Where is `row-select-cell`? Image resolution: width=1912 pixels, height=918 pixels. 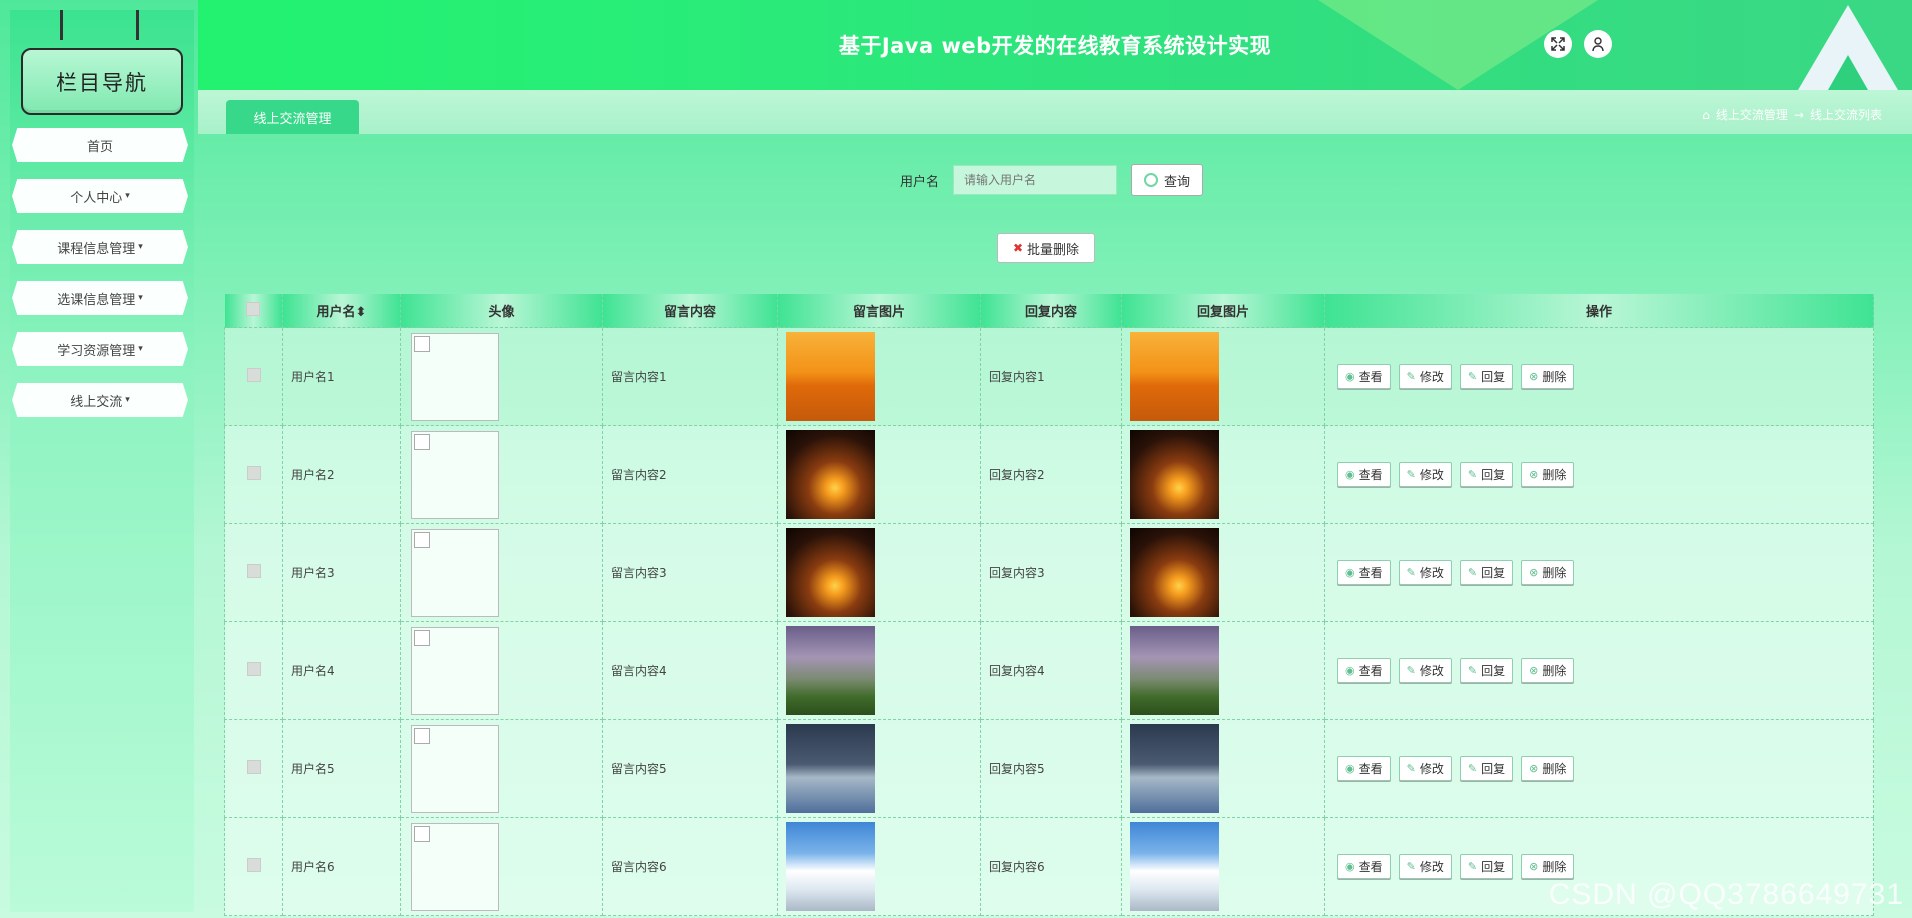
row-select-cell is located at coordinates (253, 474).